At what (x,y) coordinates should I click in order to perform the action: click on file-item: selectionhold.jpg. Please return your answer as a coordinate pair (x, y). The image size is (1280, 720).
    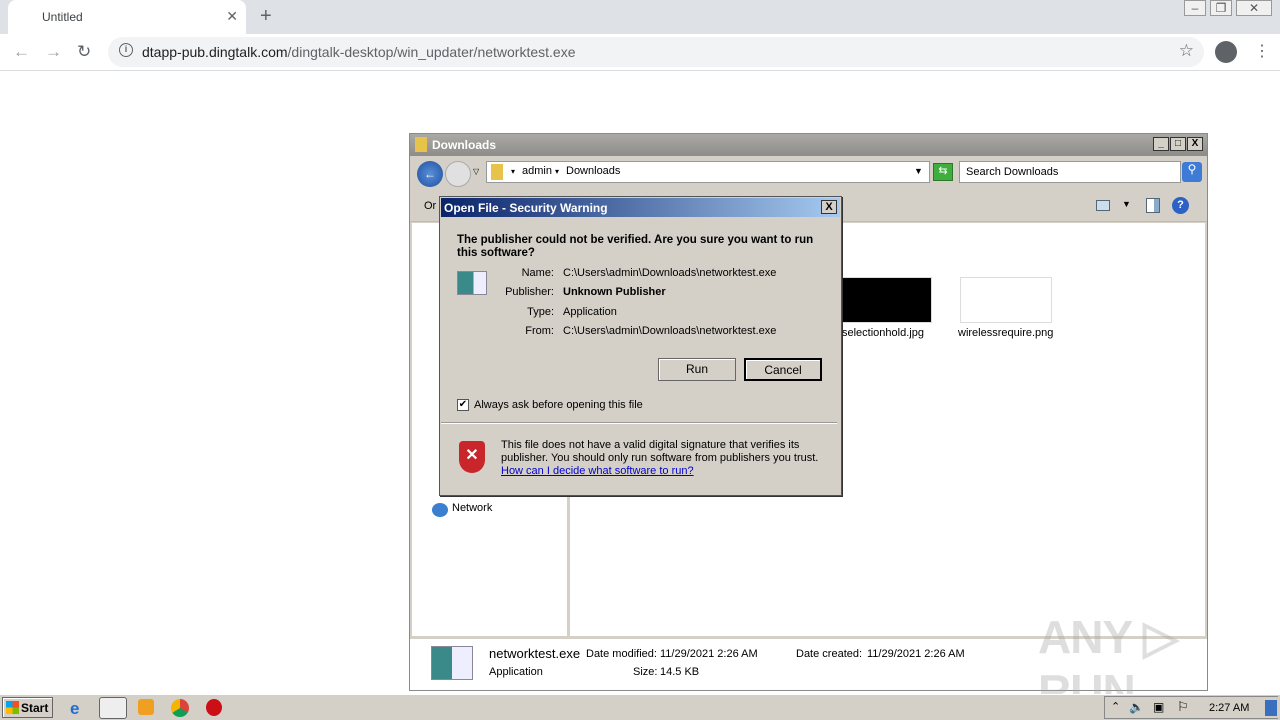
    Looking at the image, I should click on (886, 308).